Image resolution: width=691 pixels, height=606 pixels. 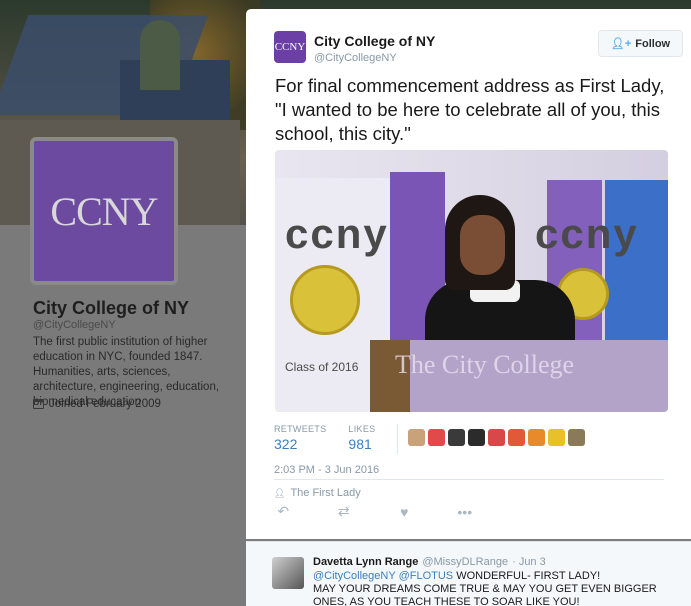 What do you see at coordinates (469, 479) in the screenshot?
I see `divider` at bounding box center [469, 479].